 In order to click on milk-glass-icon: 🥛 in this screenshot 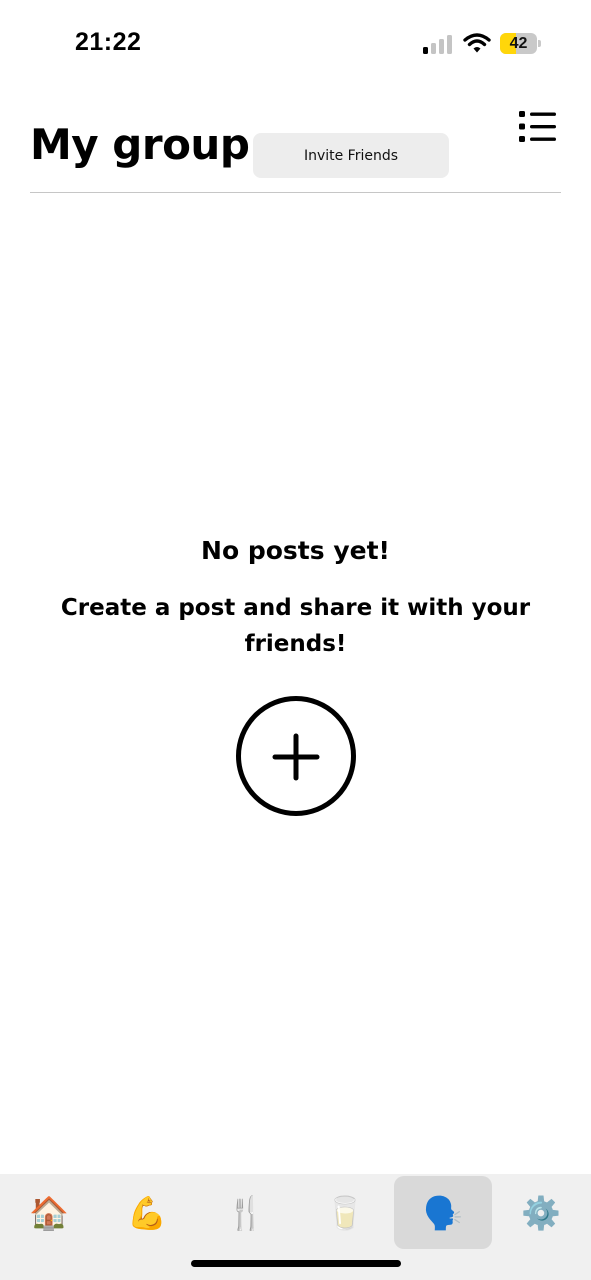, I will do `click(345, 1212)`.